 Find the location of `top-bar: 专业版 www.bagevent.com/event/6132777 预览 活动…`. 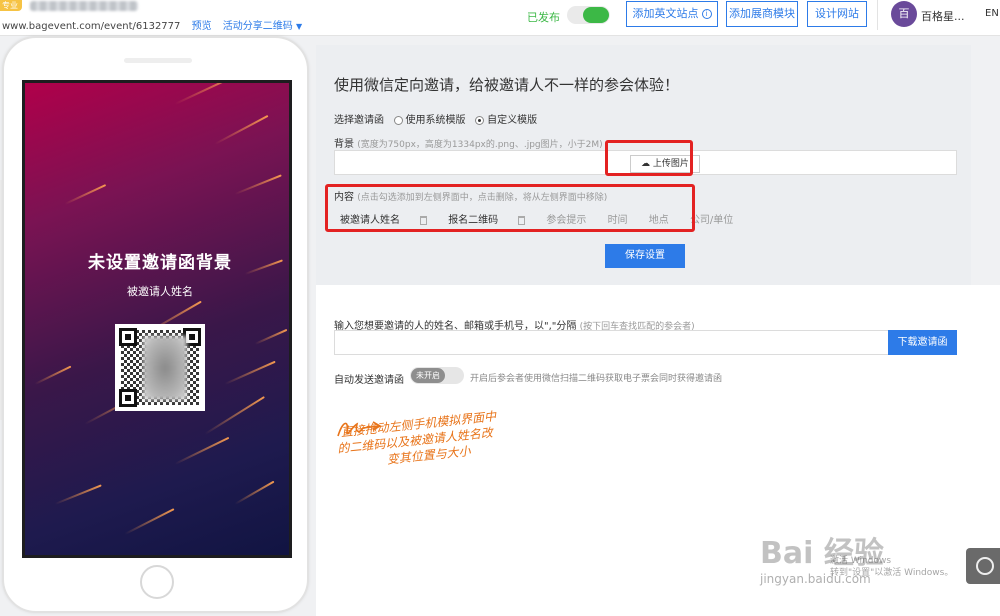

top-bar: 专业版 www.bagevent.com/event/6132777 预览 活动… is located at coordinates (500, 18).